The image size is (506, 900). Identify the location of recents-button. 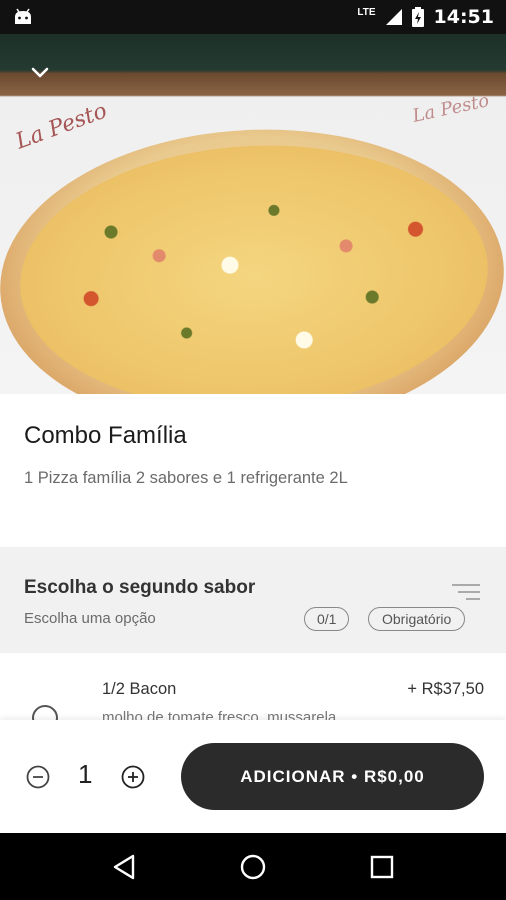
(382, 867).